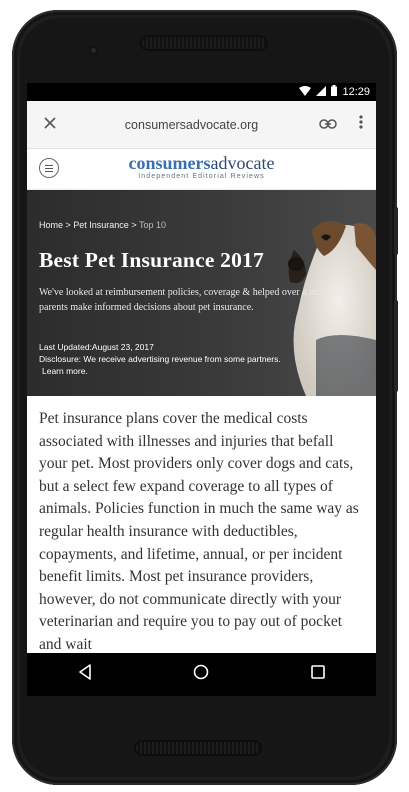 The image size is (409, 792). I want to click on recents-square-icon, so click(318, 674).